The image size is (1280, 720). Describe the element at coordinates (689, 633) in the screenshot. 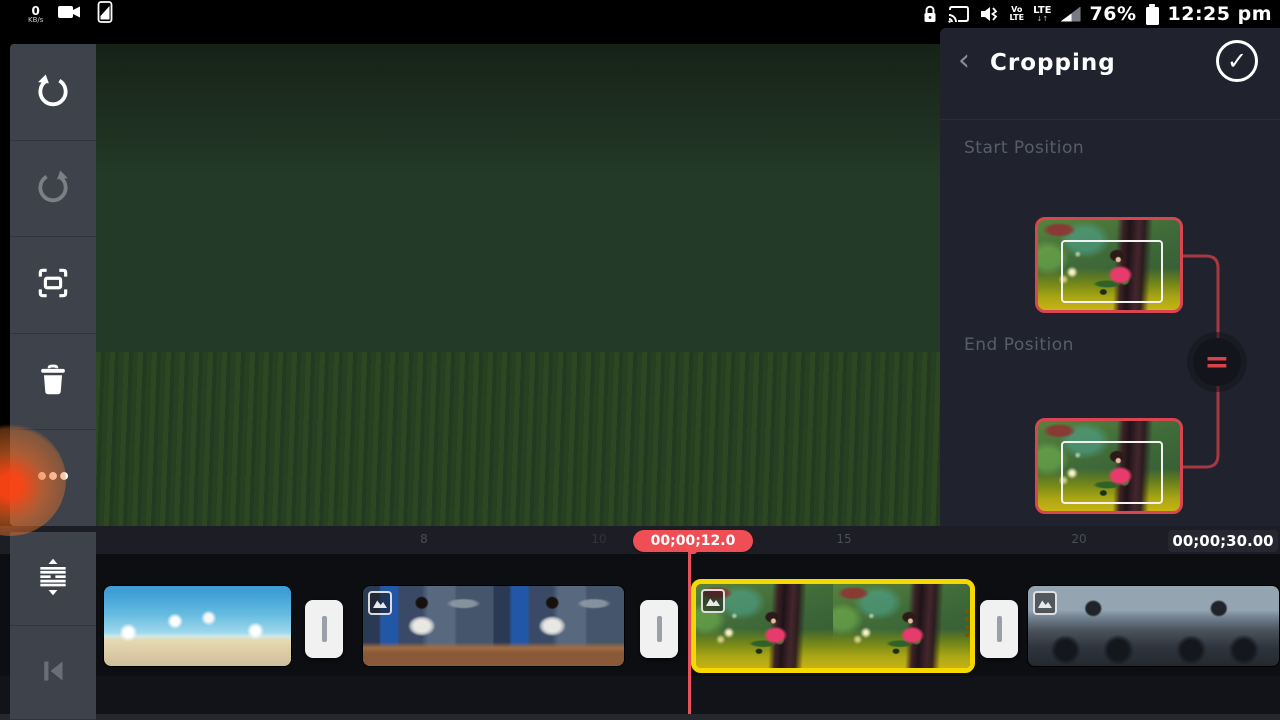

I see `playhead-line` at that location.